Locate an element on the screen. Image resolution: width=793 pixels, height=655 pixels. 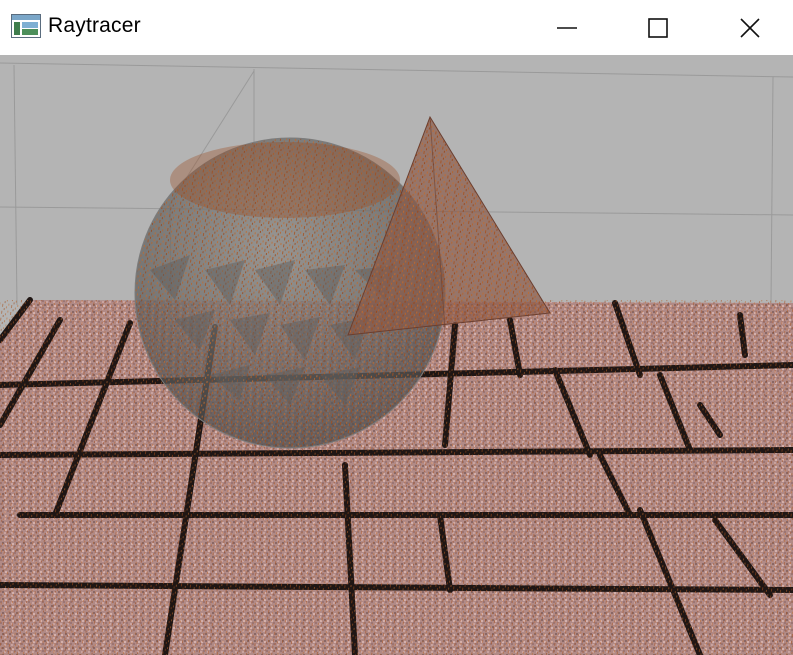
close-icon is located at coordinates (750, 27).